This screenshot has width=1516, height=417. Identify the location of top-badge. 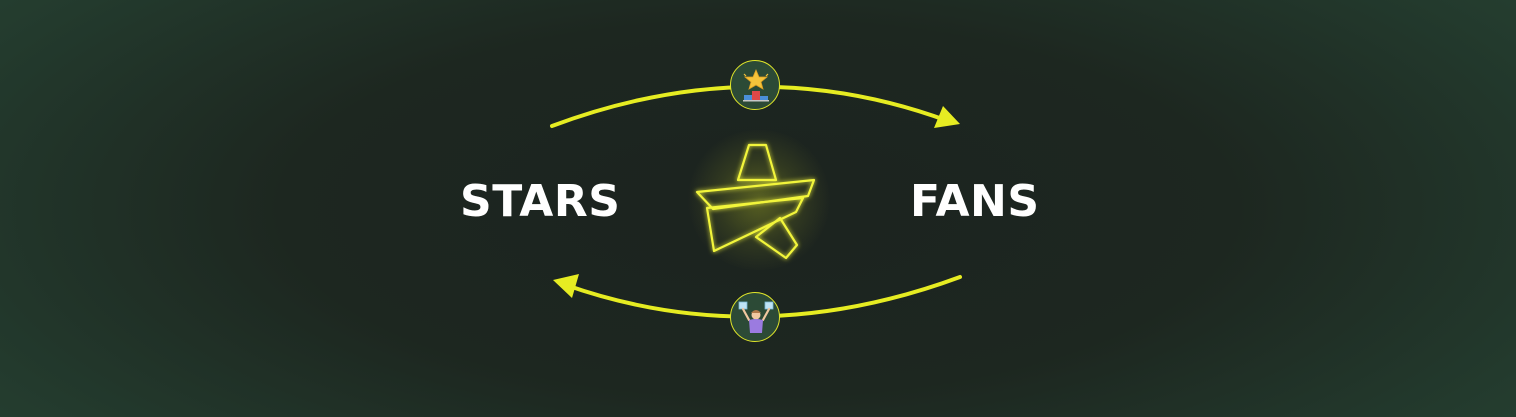
(755, 85).